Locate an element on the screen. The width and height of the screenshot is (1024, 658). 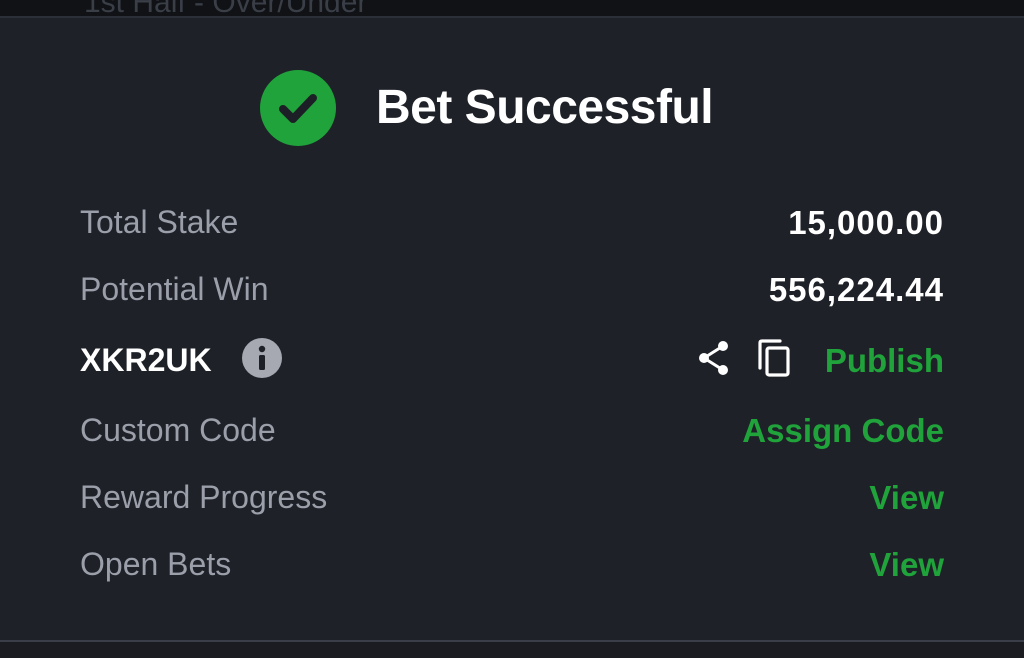
booking-code-row: XKR2UK Publish is located at coordinates (512, 358).